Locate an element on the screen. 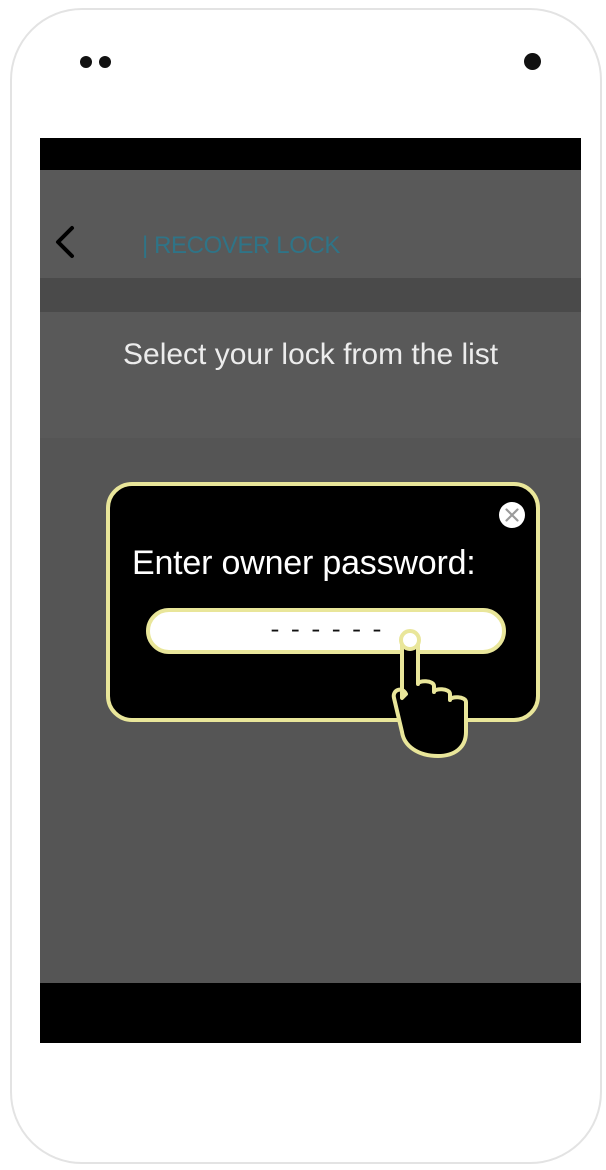 This screenshot has height=1170, width=606. chevron-left-icon is located at coordinates (65, 242).